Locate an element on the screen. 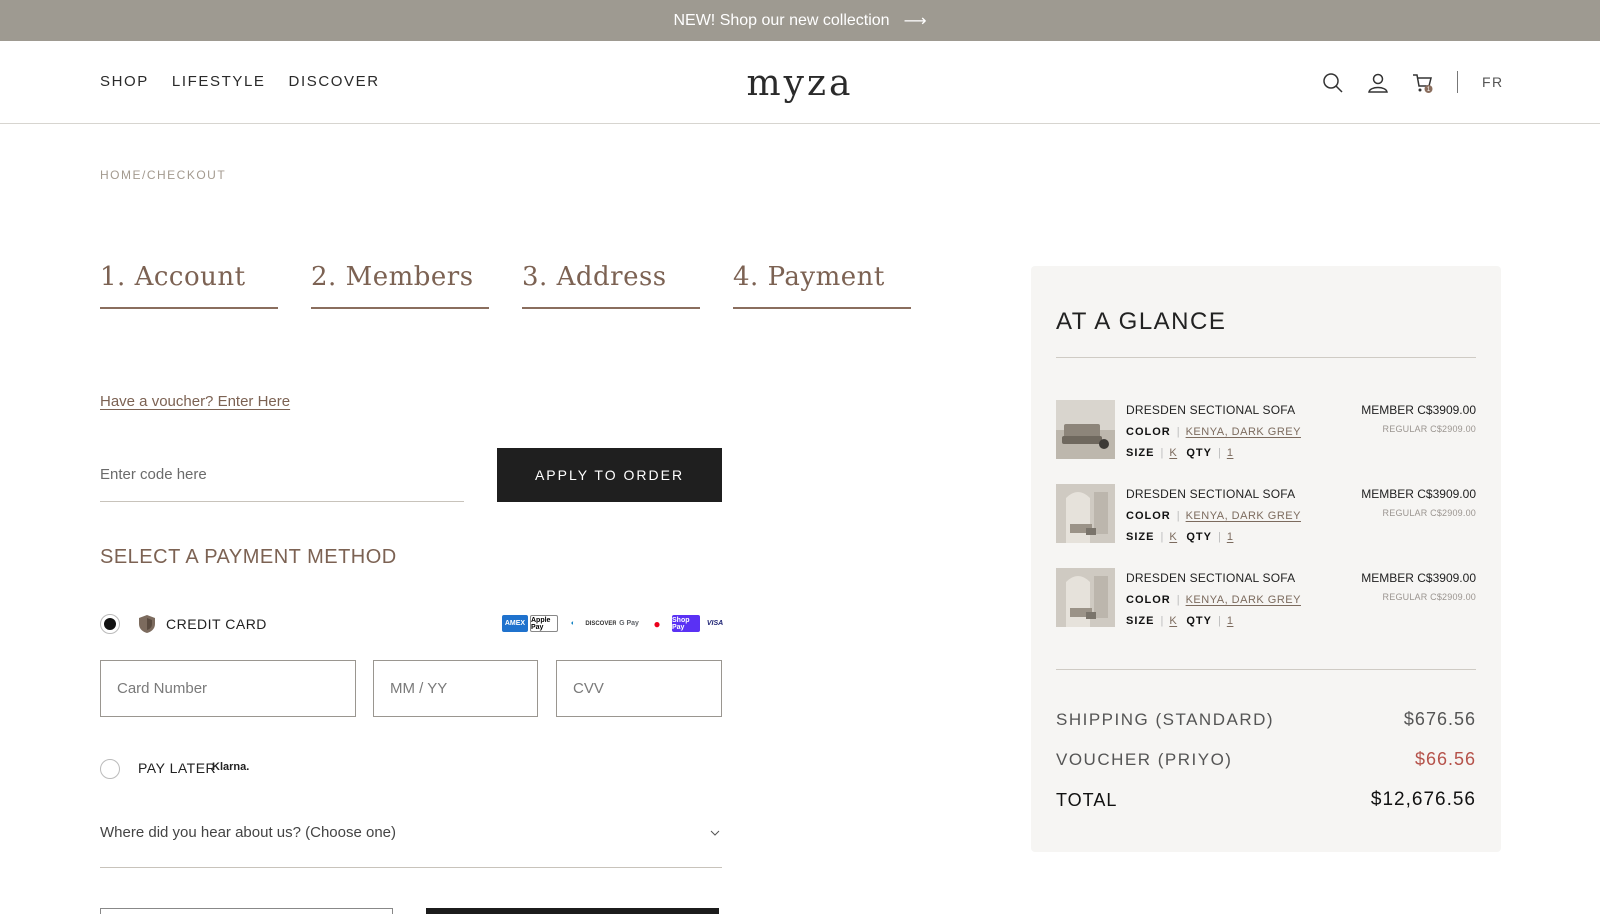  shop-pay-icon: Shop Pay is located at coordinates (686, 623).